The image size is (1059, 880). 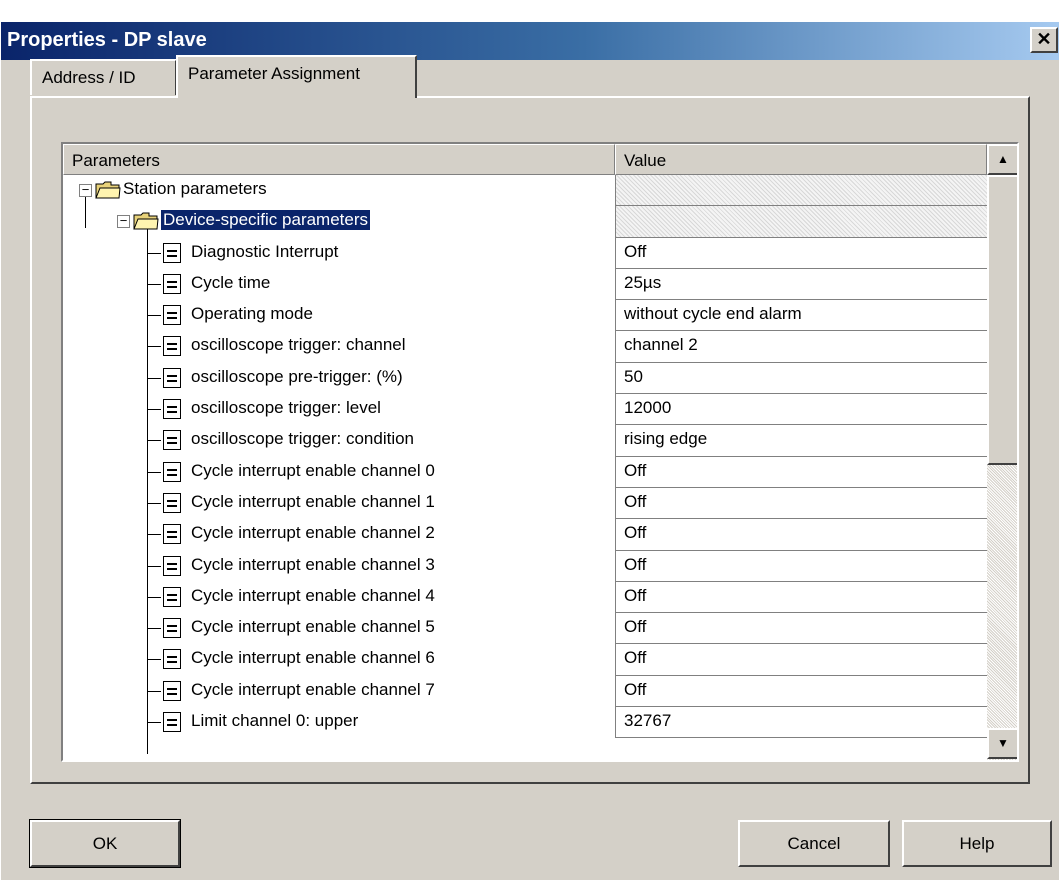 What do you see at coordinates (339, 284) in the screenshot?
I see `parameter-cell: Cycle time` at bounding box center [339, 284].